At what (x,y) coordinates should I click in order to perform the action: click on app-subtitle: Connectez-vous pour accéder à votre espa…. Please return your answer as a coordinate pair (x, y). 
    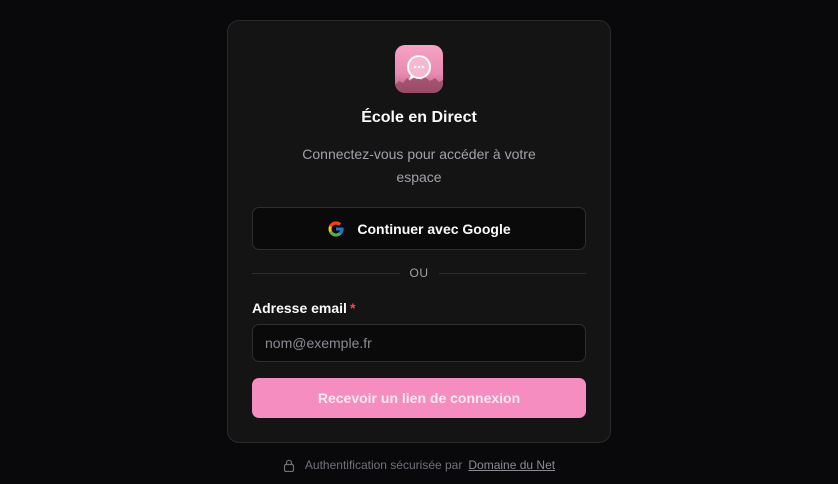
    Looking at the image, I should click on (419, 165).